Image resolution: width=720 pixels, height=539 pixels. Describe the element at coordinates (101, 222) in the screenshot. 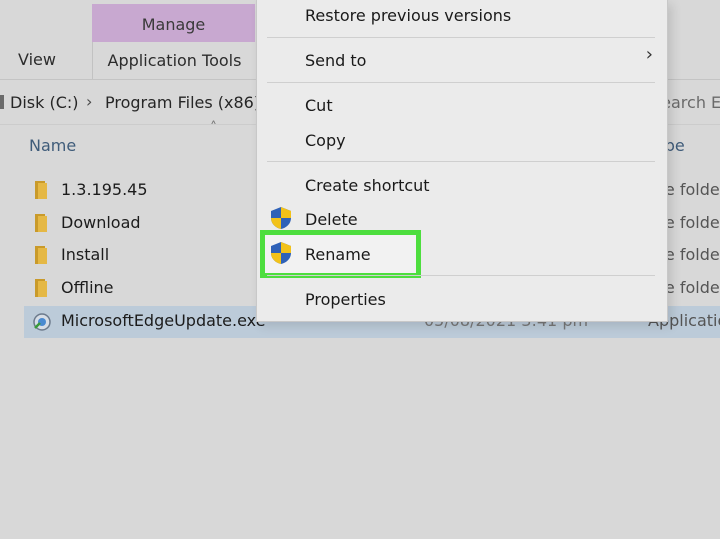

I see `file-name: Download` at that location.